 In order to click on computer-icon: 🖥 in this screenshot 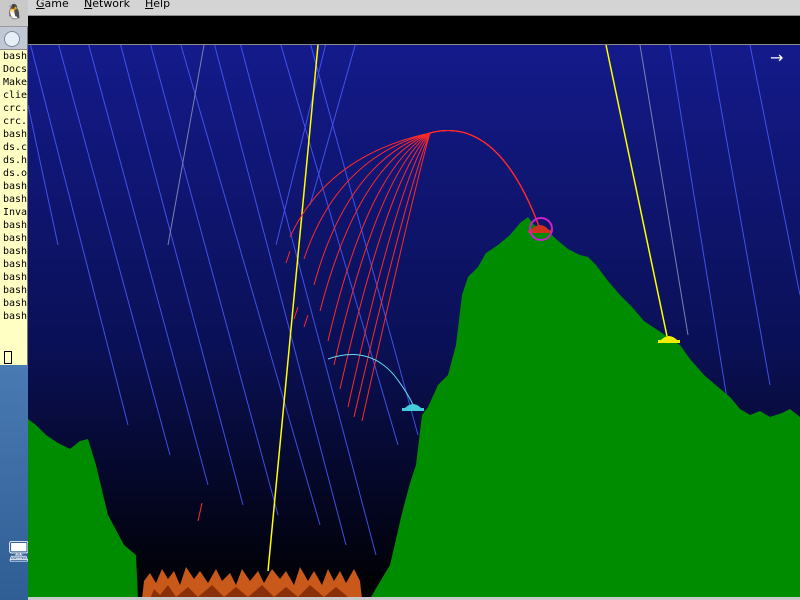, I will do `click(18, 558)`.